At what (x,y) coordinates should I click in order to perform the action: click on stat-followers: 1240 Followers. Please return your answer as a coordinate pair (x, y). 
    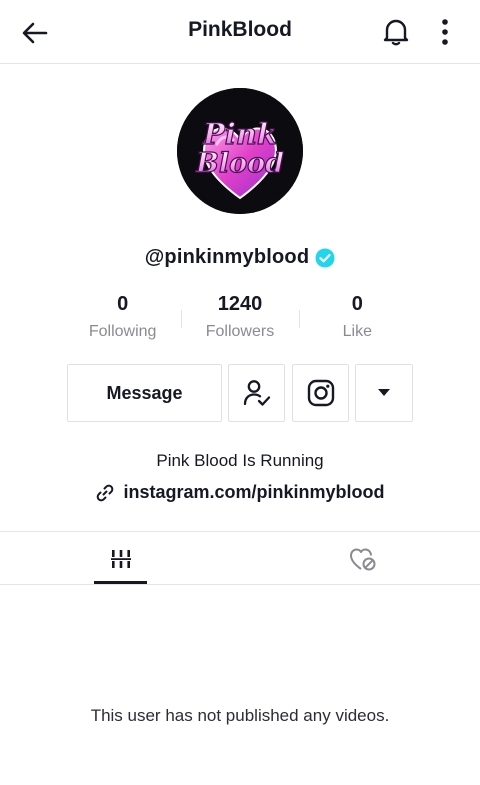
    Looking at the image, I should click on (239, 319).